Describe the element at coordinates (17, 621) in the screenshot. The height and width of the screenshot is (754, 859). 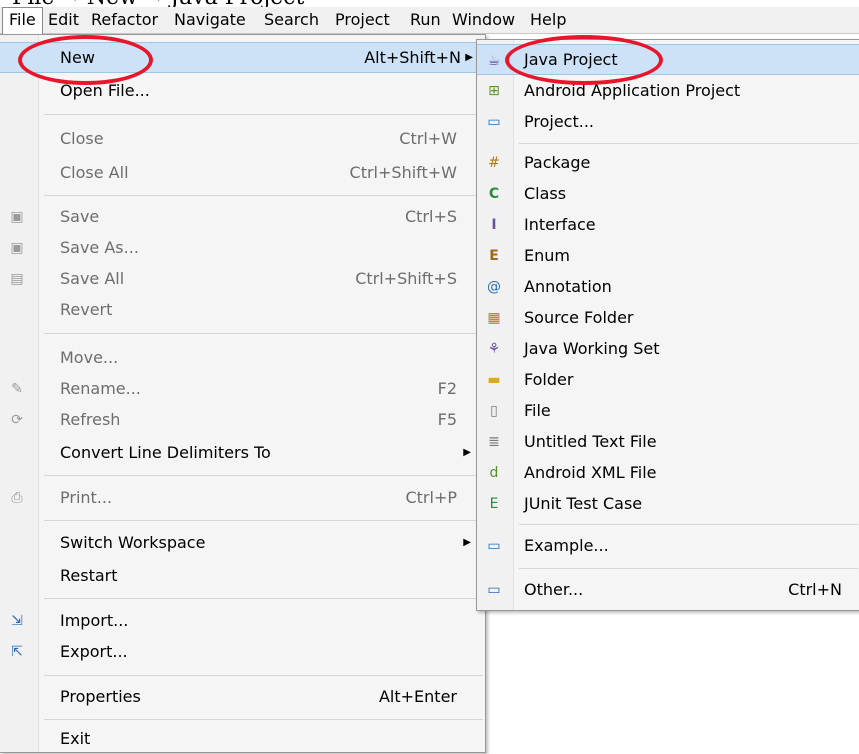
I see `import-icon: ⇲` at that location.